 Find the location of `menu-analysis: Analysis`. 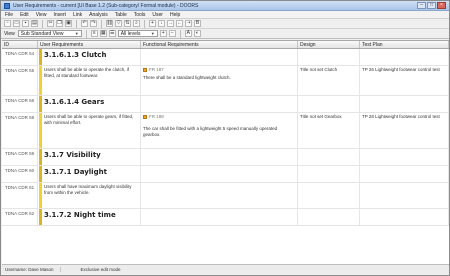

menu-analysis: Analysis is located at coordinates (98, 15).